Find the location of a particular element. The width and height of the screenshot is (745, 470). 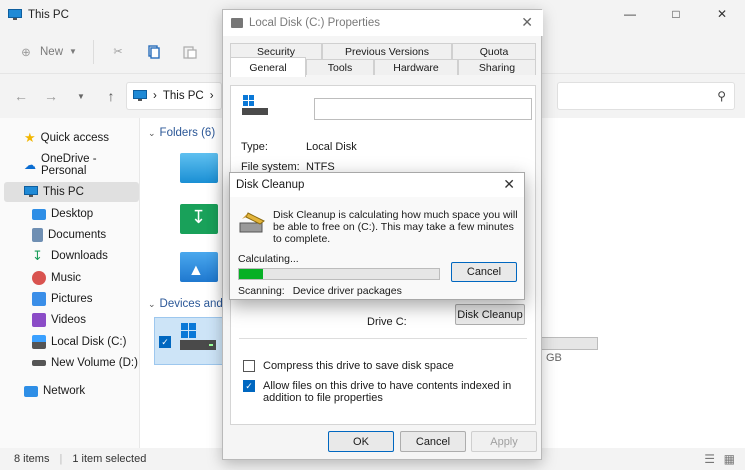

search-input: ⚲ is located at coordinates (646, 96).